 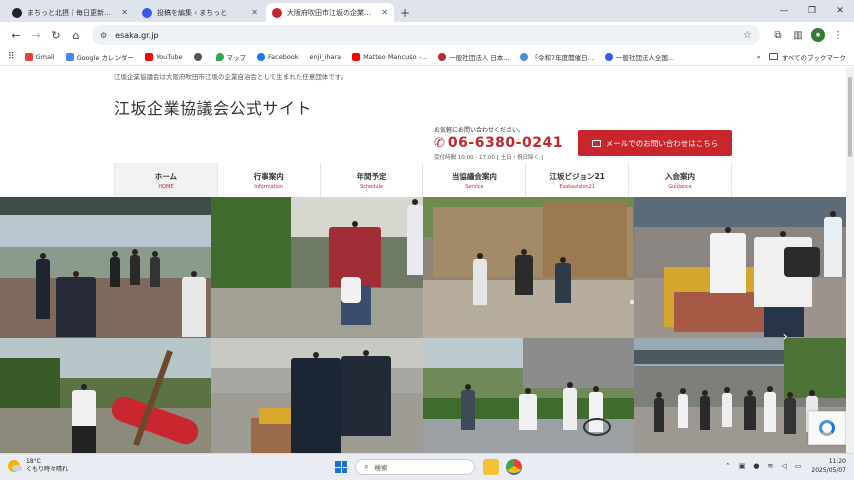 What do you see at coordinates (828, 466) in the screenshot?
I see `clock: 11:20 2025/05/07` at bounding box center [828, 466].